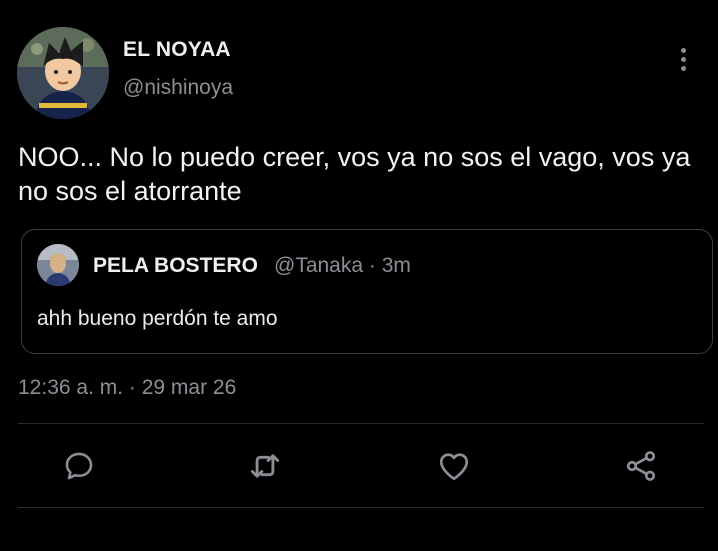 Image resolution: width=718 pixels, height=551 pixels. I want to click on tweet-timestamp: 12:36 a. m. · 29 mar 26, so click(127, 387).